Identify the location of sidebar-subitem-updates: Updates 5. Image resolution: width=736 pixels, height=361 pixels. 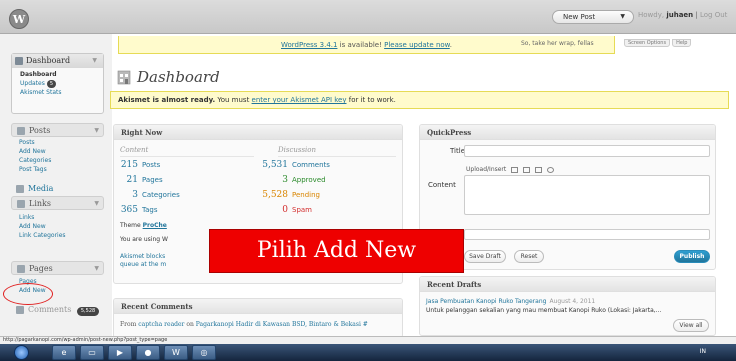
(61, 83).